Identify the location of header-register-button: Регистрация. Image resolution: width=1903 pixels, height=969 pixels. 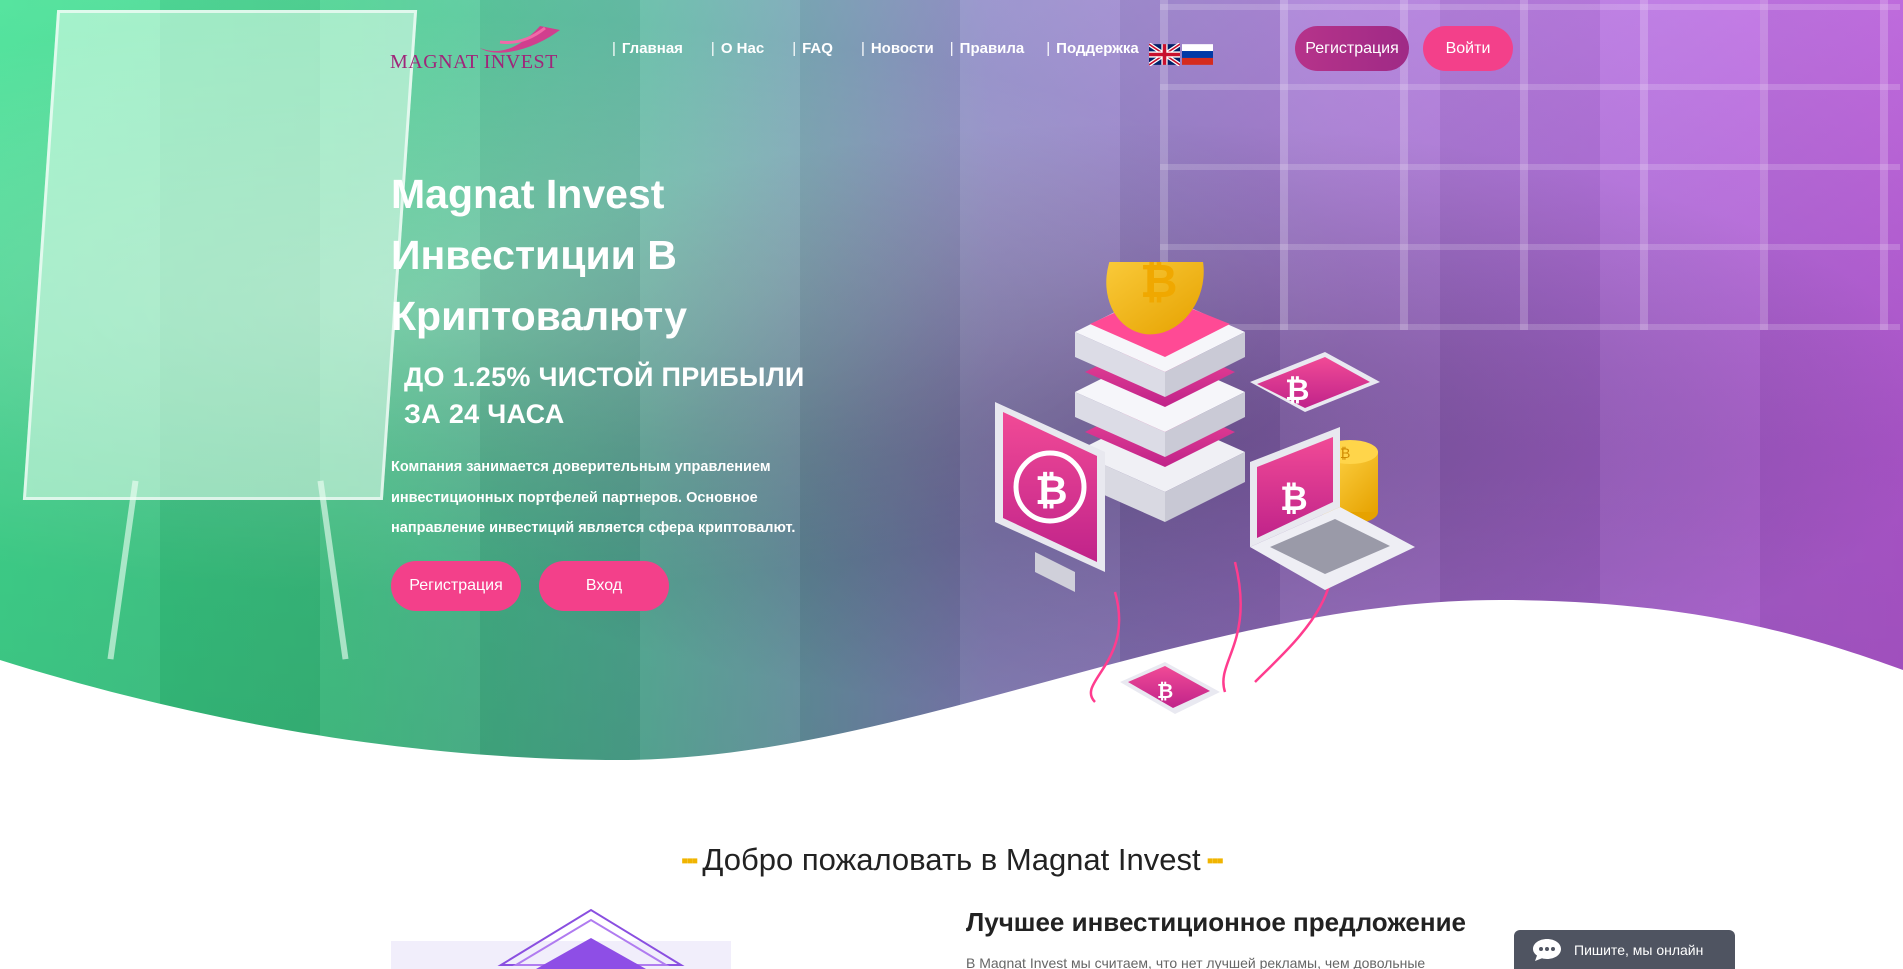
(1352, 48).